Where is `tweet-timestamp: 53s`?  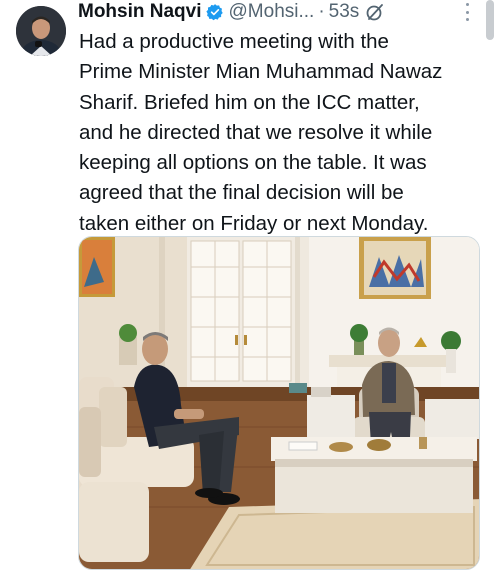 tweet-timestamp: 53s is located at coordinates (344, 12).